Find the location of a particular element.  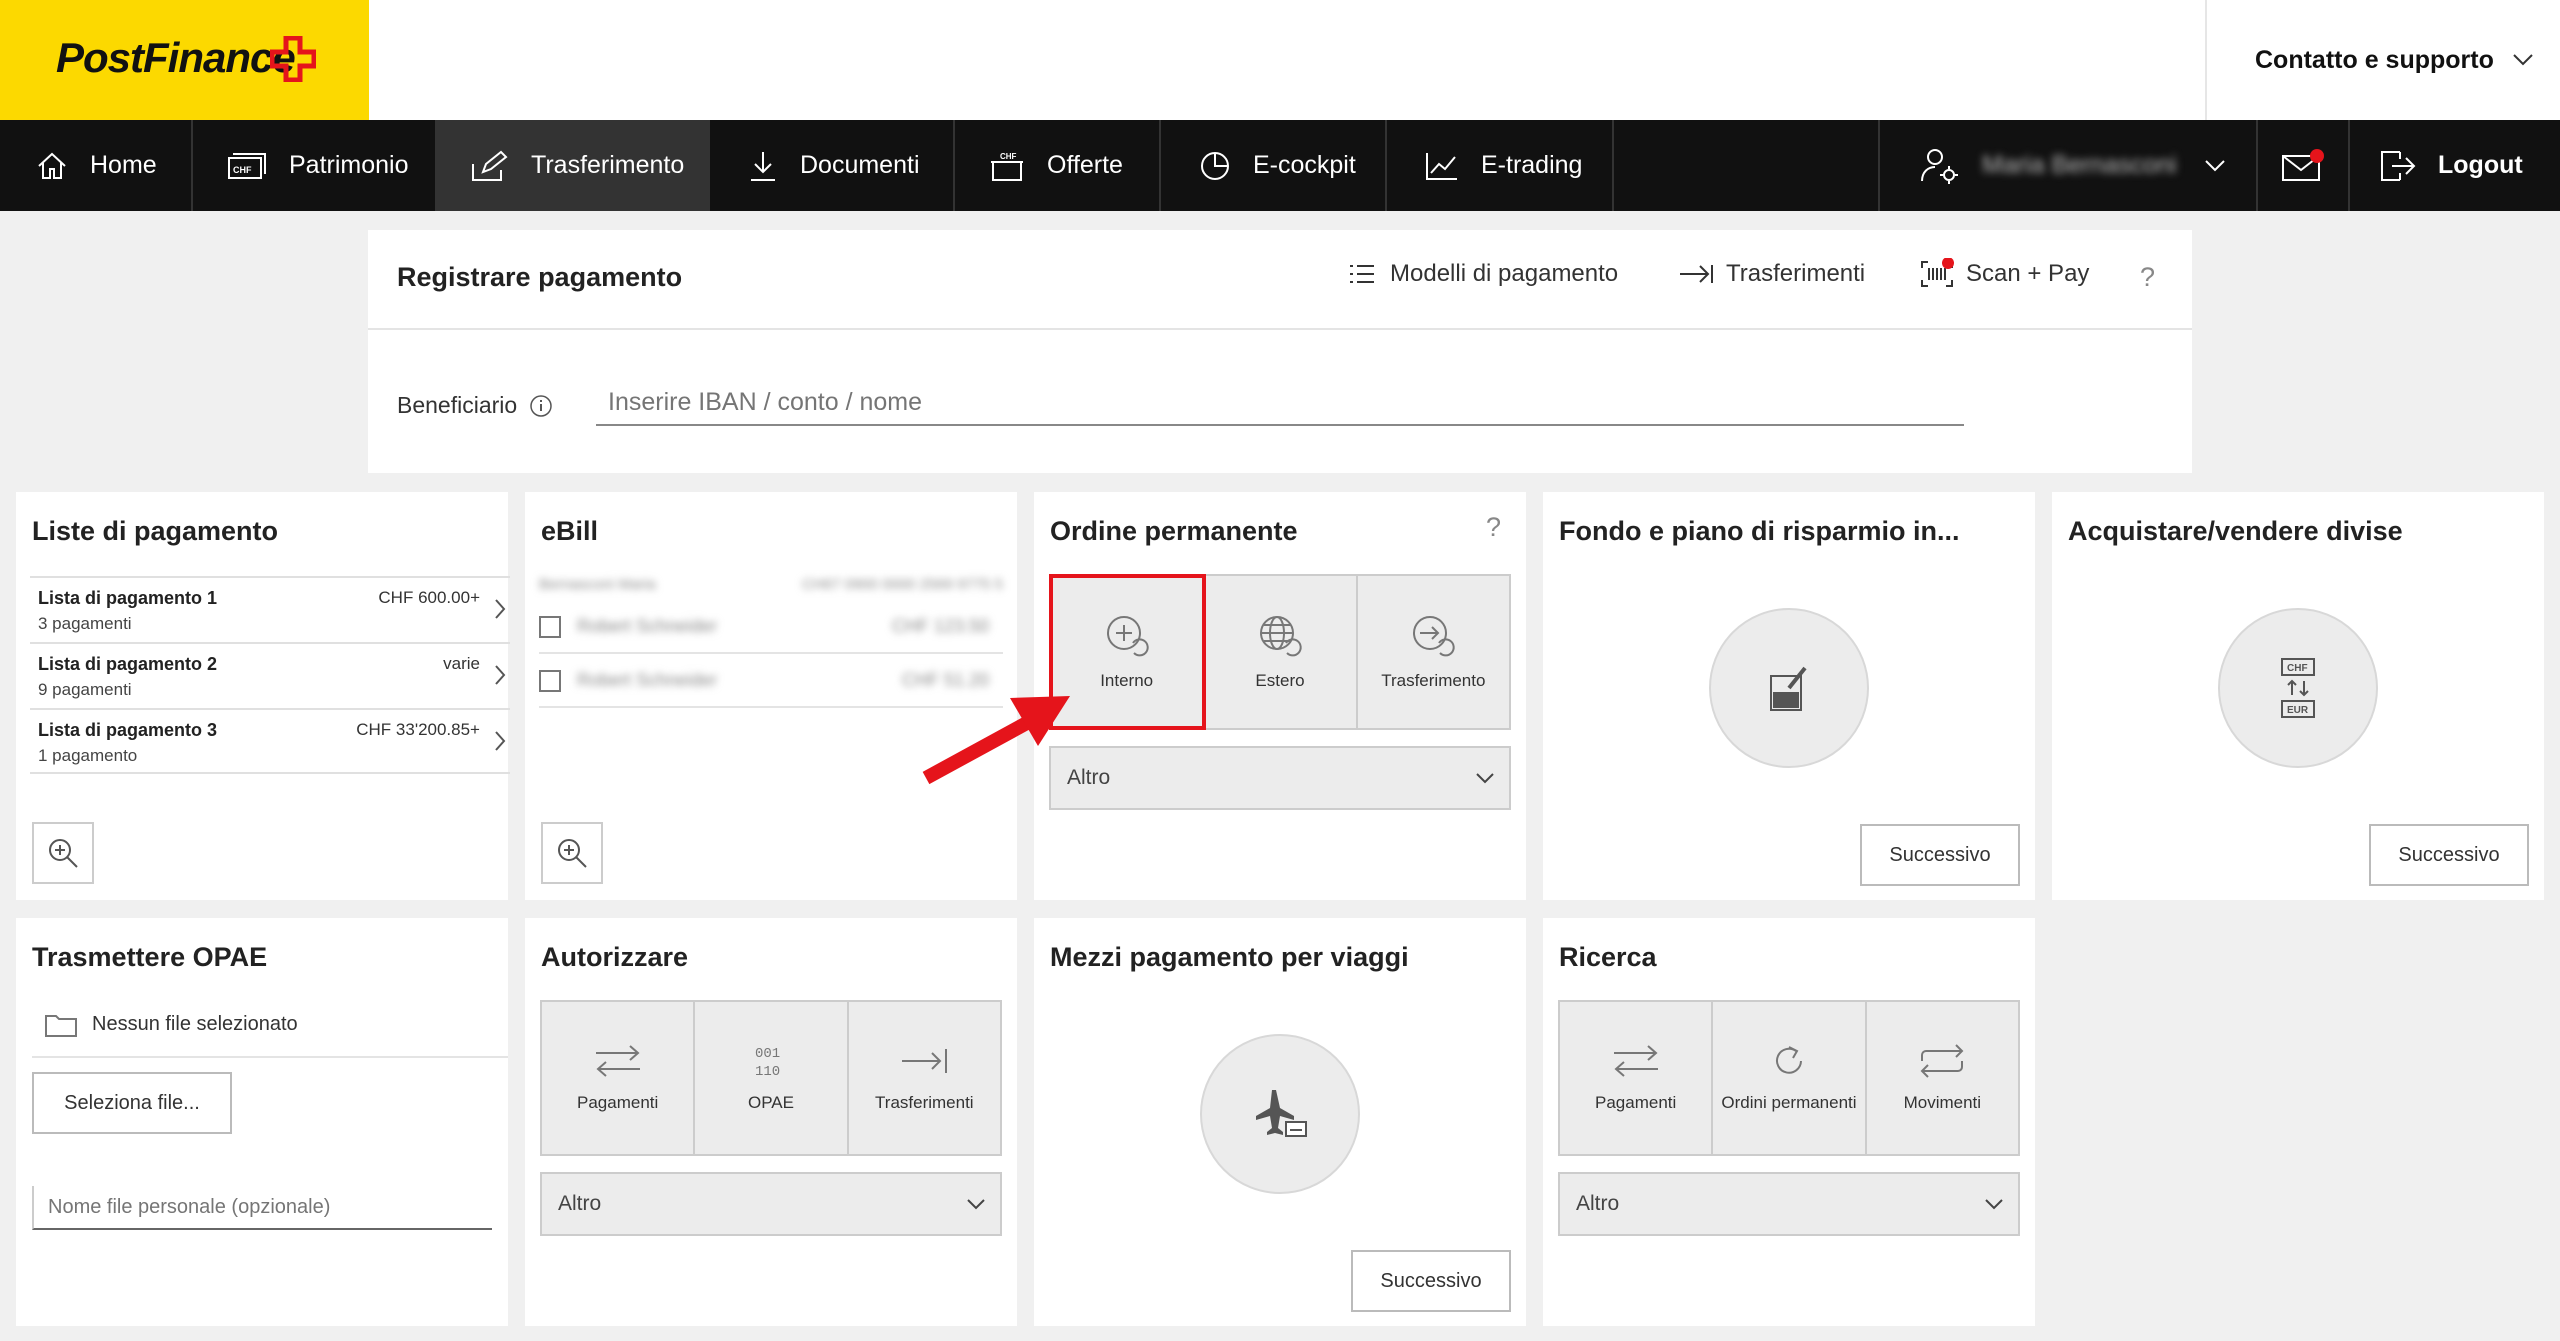

user-name: Maria Bernasconi is located at coordinates (2079, 165).